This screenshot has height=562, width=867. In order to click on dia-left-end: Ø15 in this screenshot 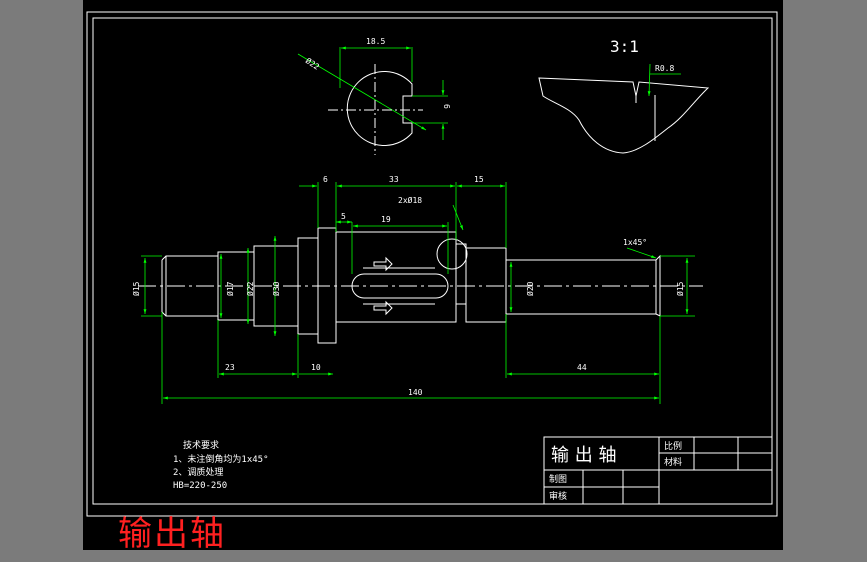, I will do `click(136, 288)`.